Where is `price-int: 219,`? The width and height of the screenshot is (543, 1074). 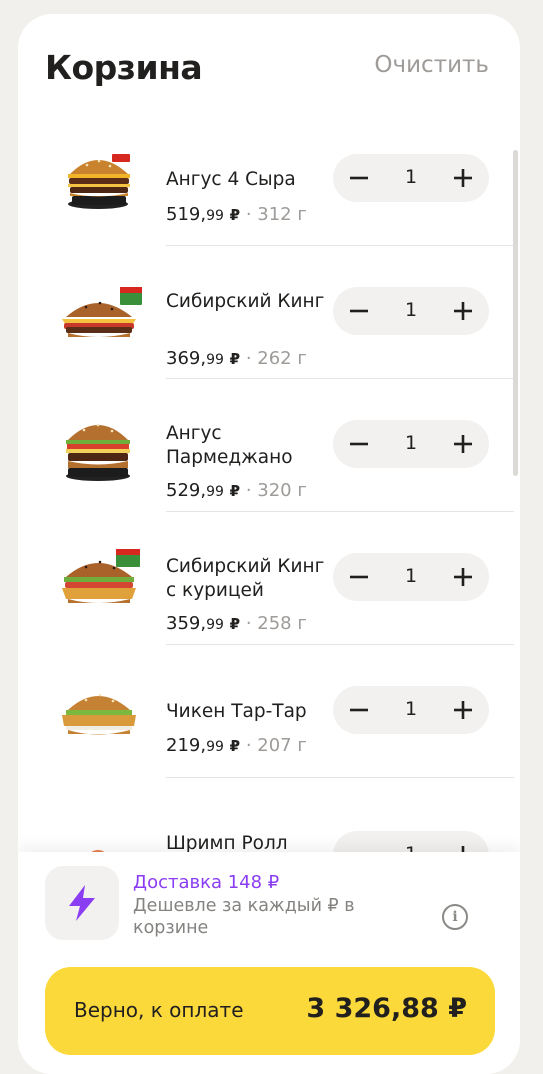 price-int: 219, is located at coordinates (186, 745).